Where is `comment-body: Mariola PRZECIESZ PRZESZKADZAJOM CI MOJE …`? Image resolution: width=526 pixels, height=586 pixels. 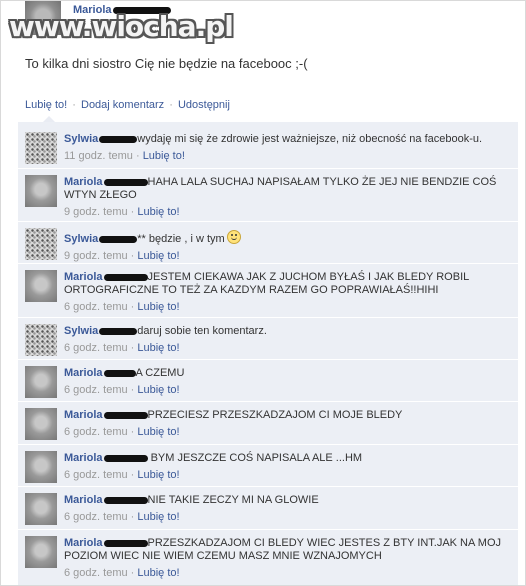 comment-body: Mariola PRZECIESZ PRZESZKADZAJOM CI MOJE … is located at coordinates (284, 424).